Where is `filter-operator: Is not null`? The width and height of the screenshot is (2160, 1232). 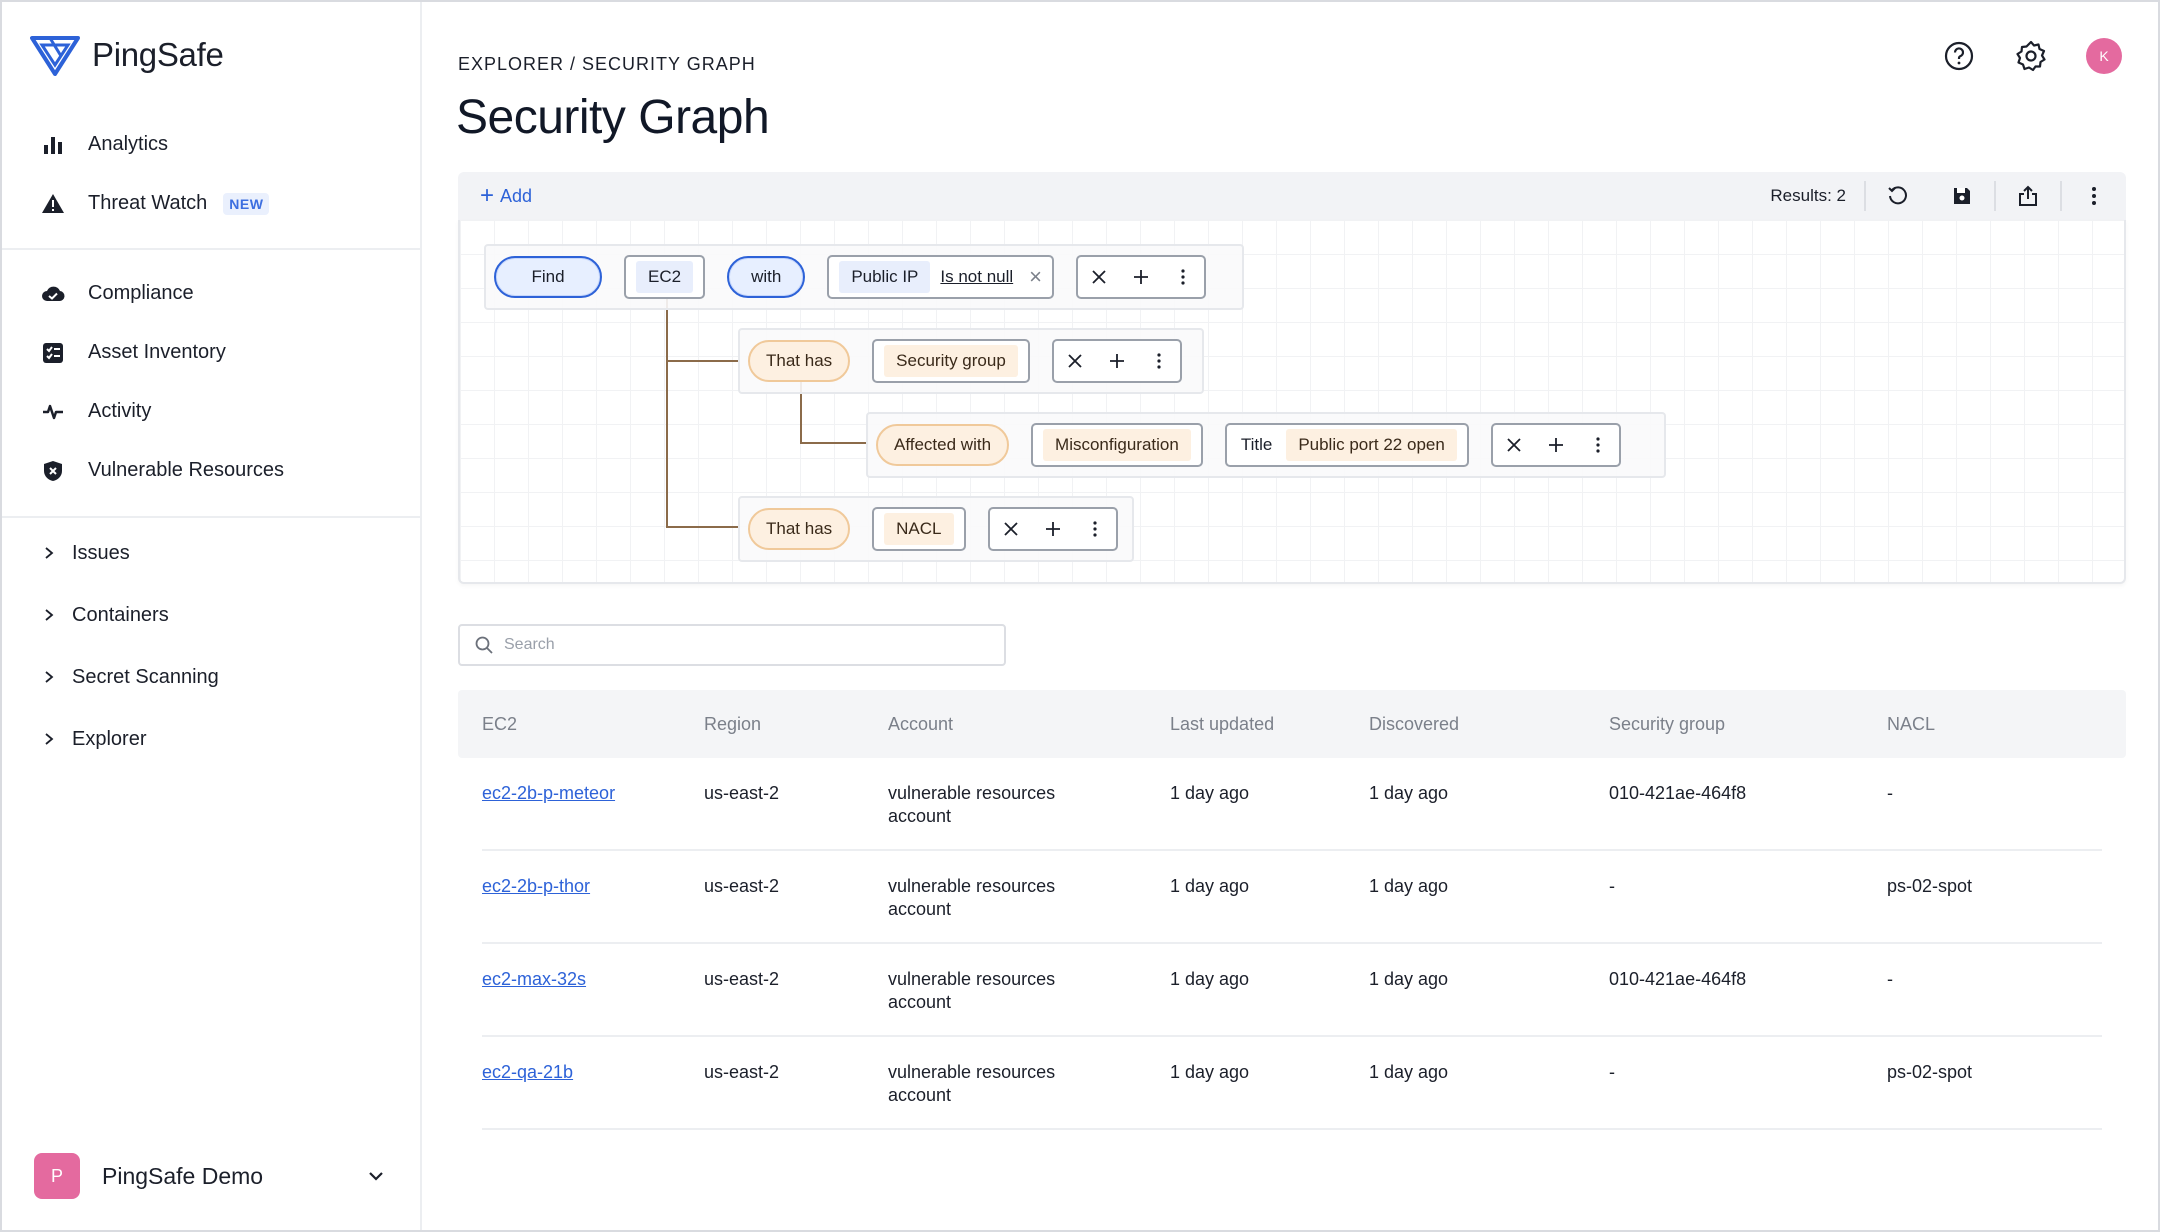
filter-operator: Is not null is located at coordinates (976, 277).